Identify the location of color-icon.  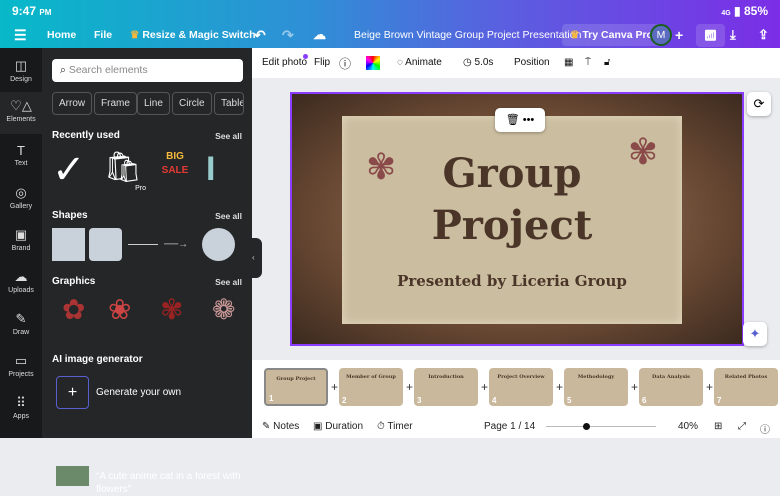
(373, 63).